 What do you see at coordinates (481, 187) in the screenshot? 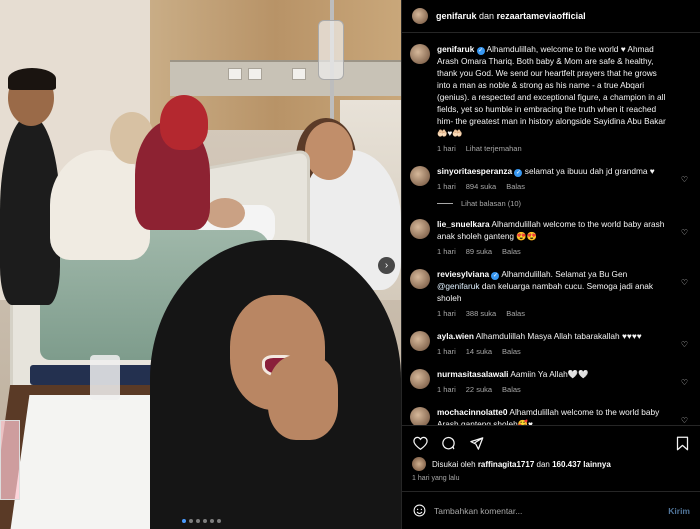
I see `comment-likes: 894 suka` at bounding box center [481, 187].